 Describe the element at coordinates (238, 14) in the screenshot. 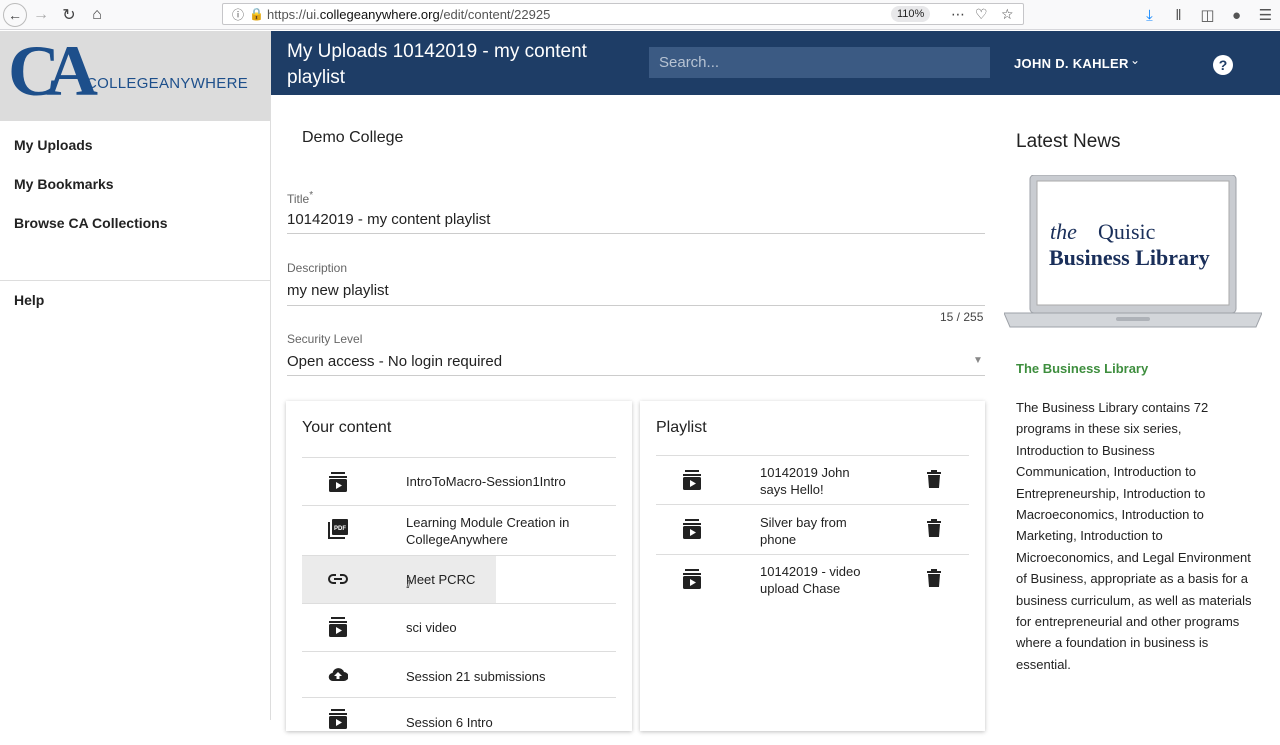

I see `info-icon: ⓘ` at that location.